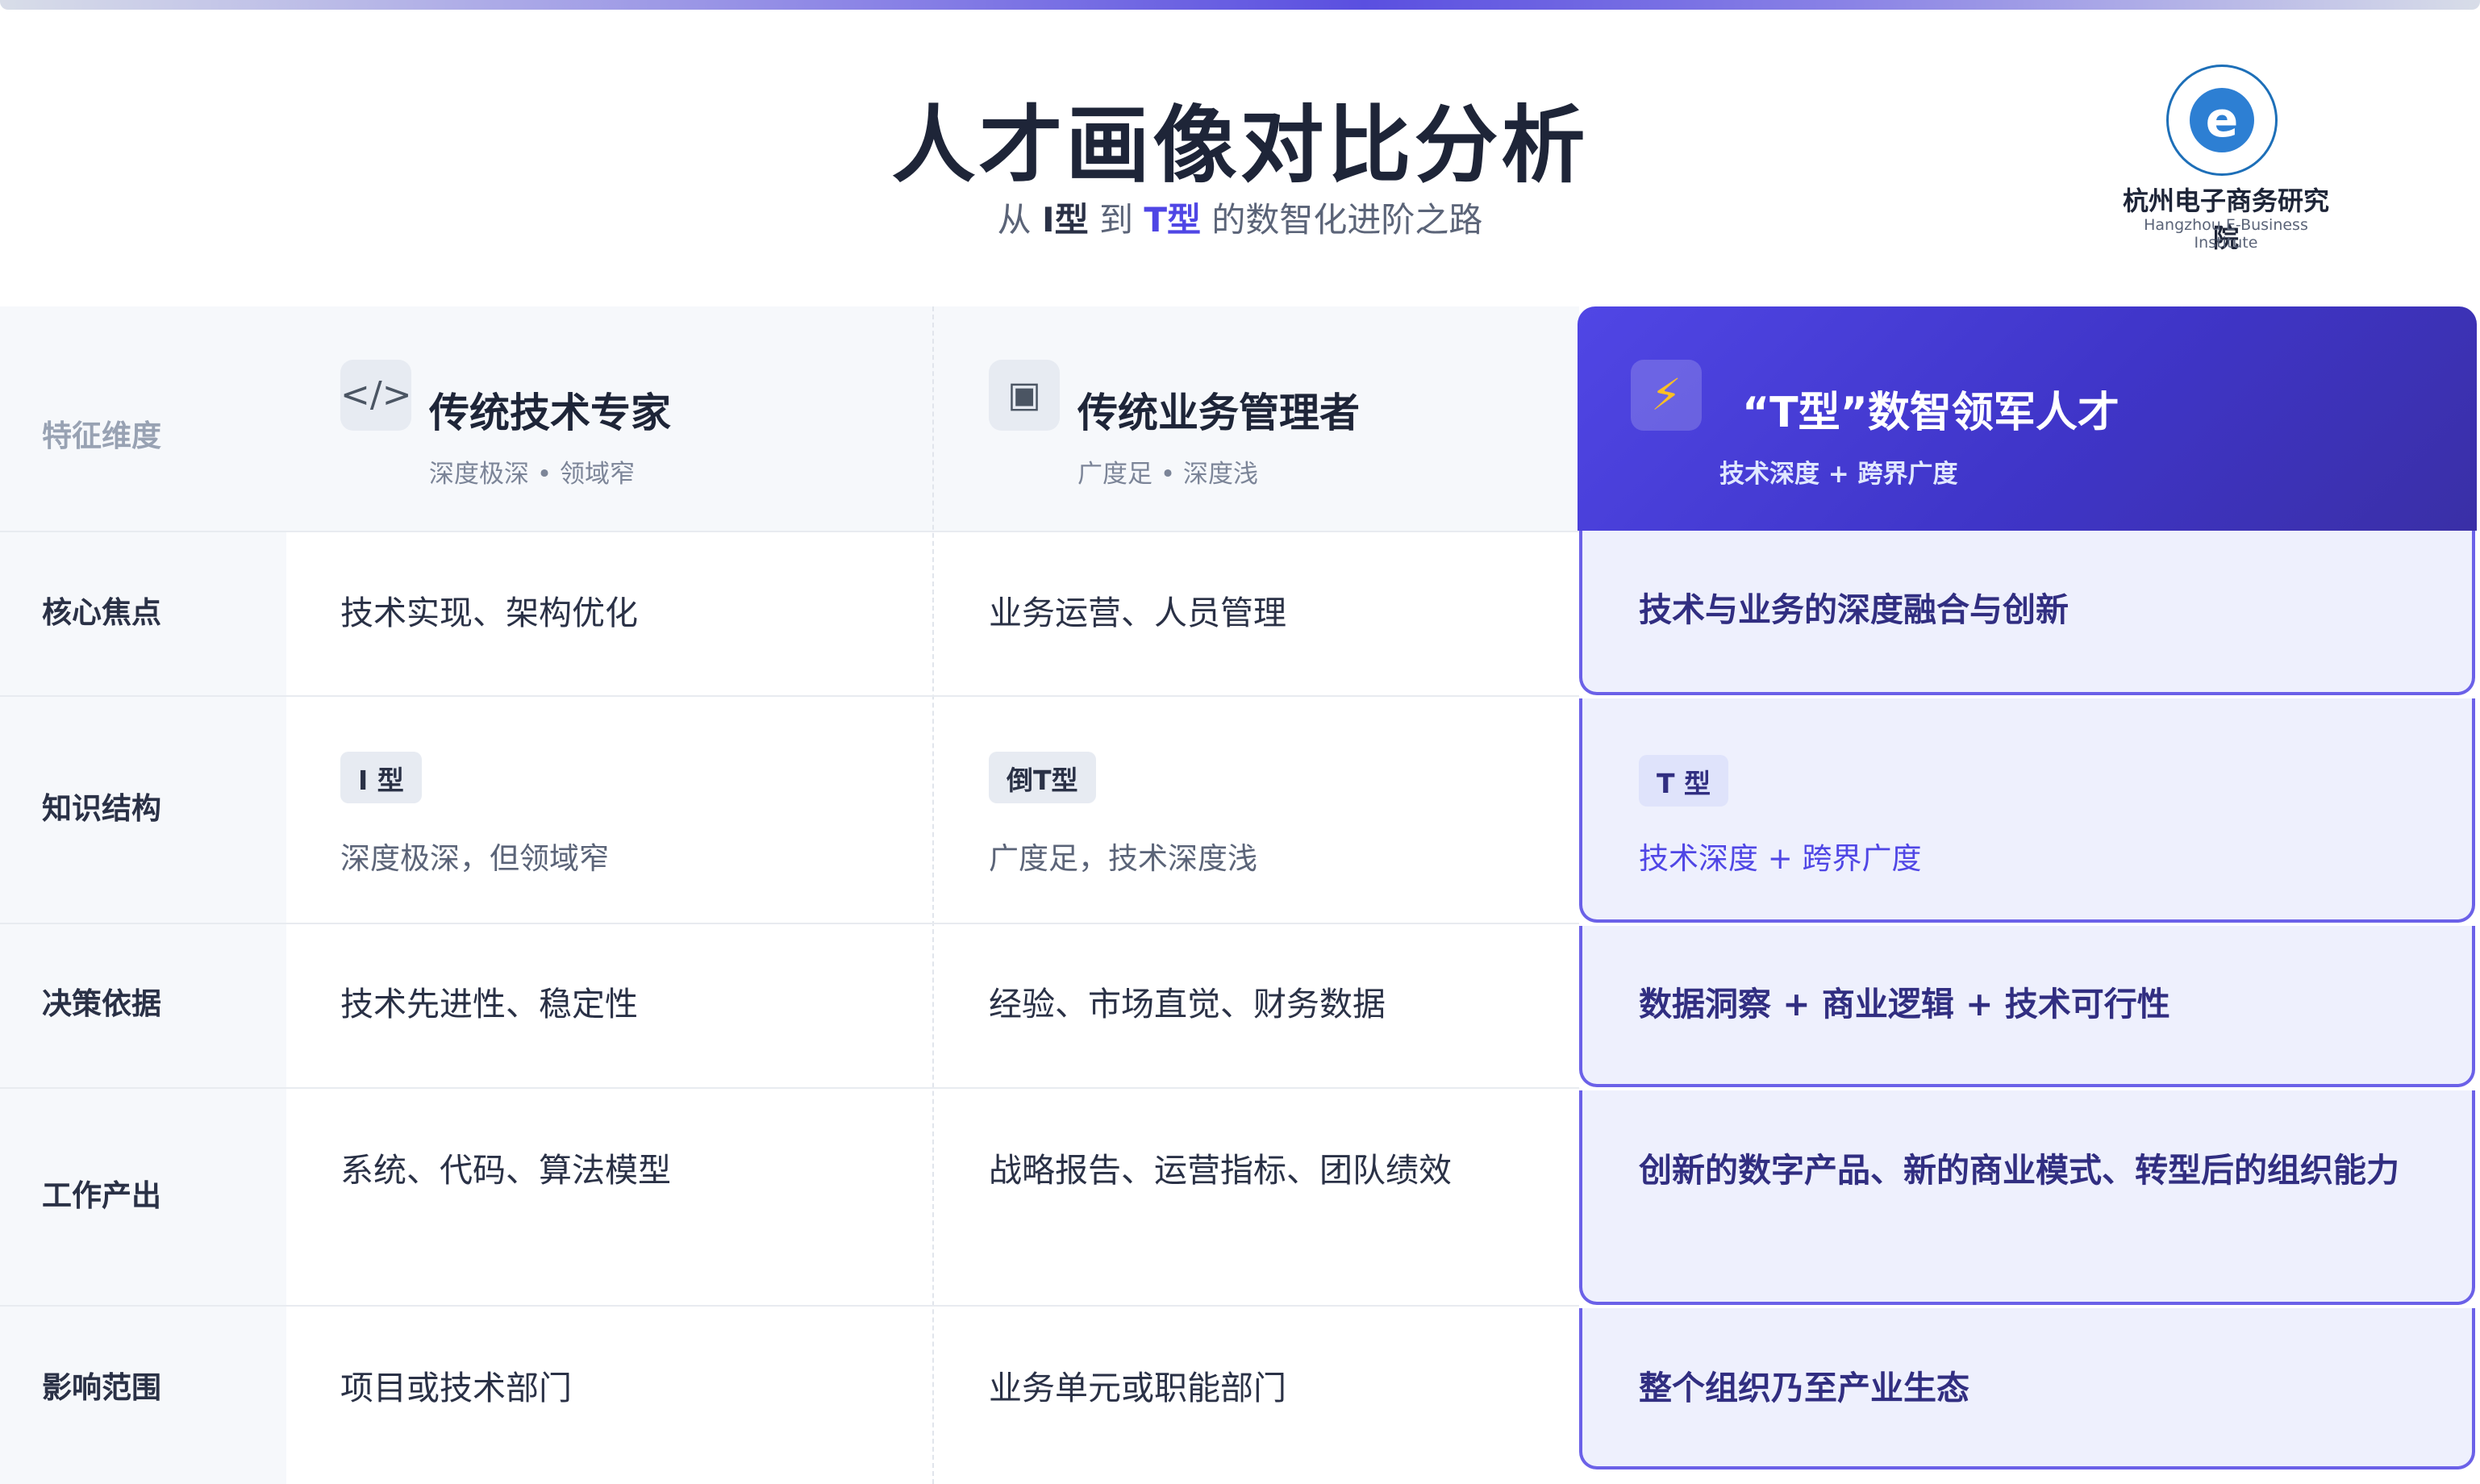 This screenshot has width=2480, height=1484. Describe the element at coordinates (2019, 1170) in the screenshot. I see `highlight-cell-text: 创新的数字产品、新的商业模式、转型后的组织能力` at that location.